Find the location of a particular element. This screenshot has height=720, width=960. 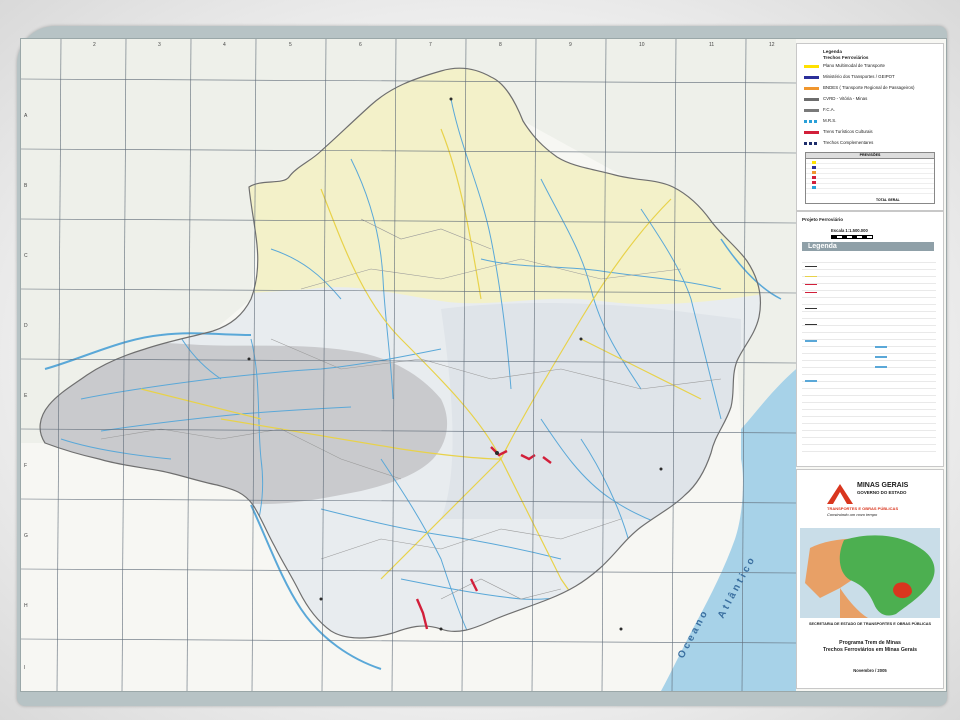

scale-label: Escala 1:1.500.000 is located at coordinates (849, 230).